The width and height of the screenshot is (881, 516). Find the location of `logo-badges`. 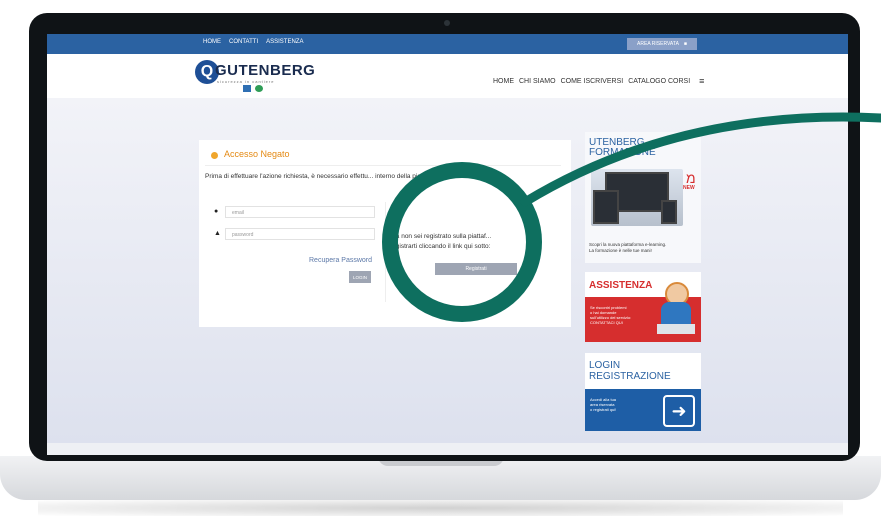

logo-badges is located at coordinates (255, 88).